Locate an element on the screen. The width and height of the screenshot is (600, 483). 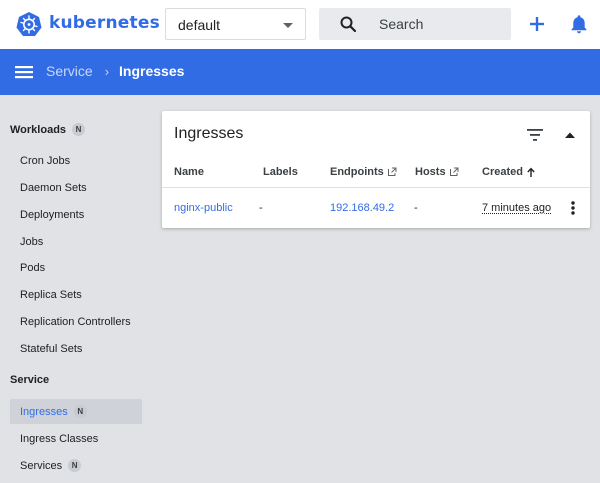
chevron-up-icon is located at coordinates (570, 135).